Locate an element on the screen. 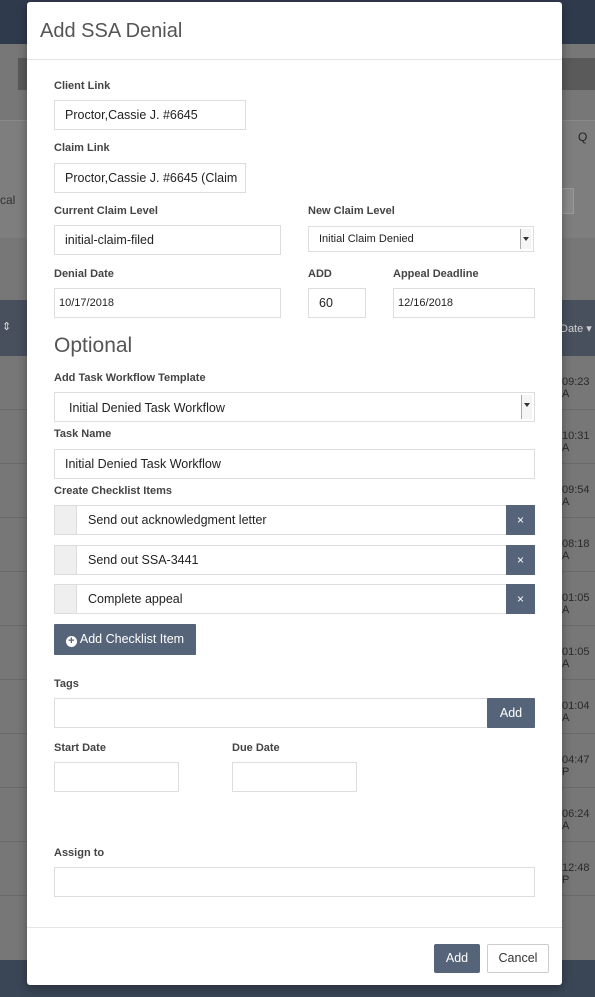 This screenshot has height=997, width=595. sort-icon: ⇕ is located at coordinates (7, 327).